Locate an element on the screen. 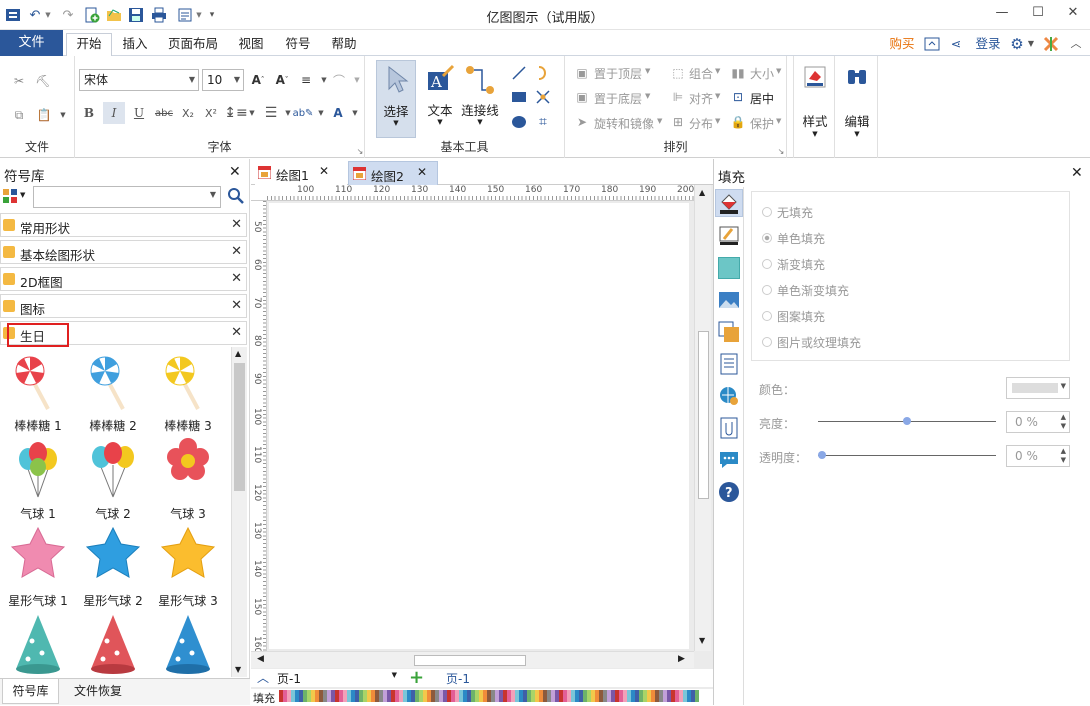  color-picker: ▼ is located at coordinates (1038, 388).